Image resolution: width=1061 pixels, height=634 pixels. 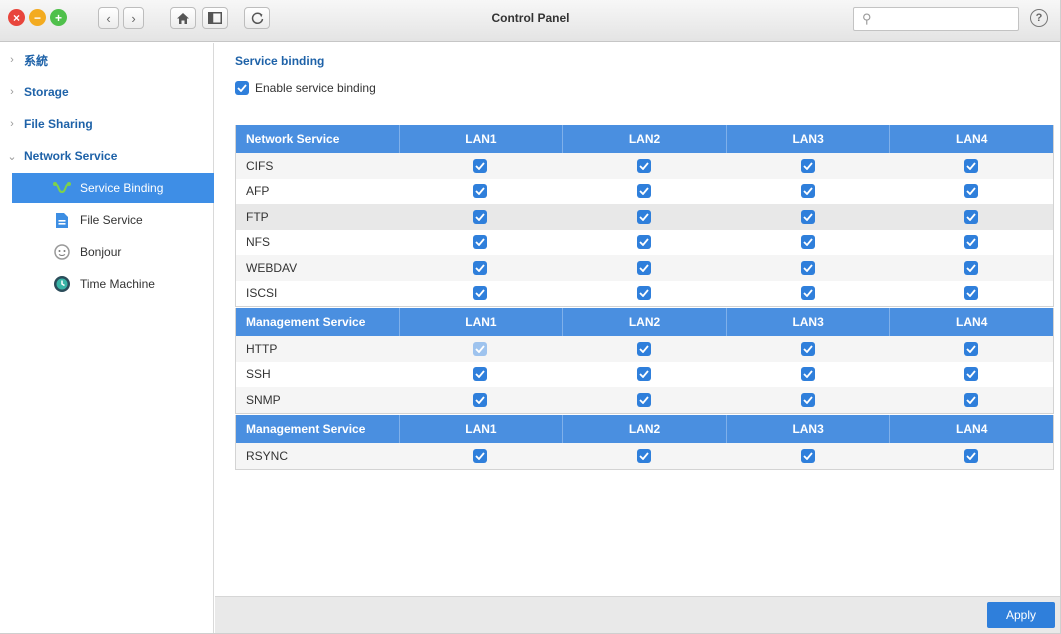 I want to click on sidebar-item-label: 系統, so click(x=36, y=60).